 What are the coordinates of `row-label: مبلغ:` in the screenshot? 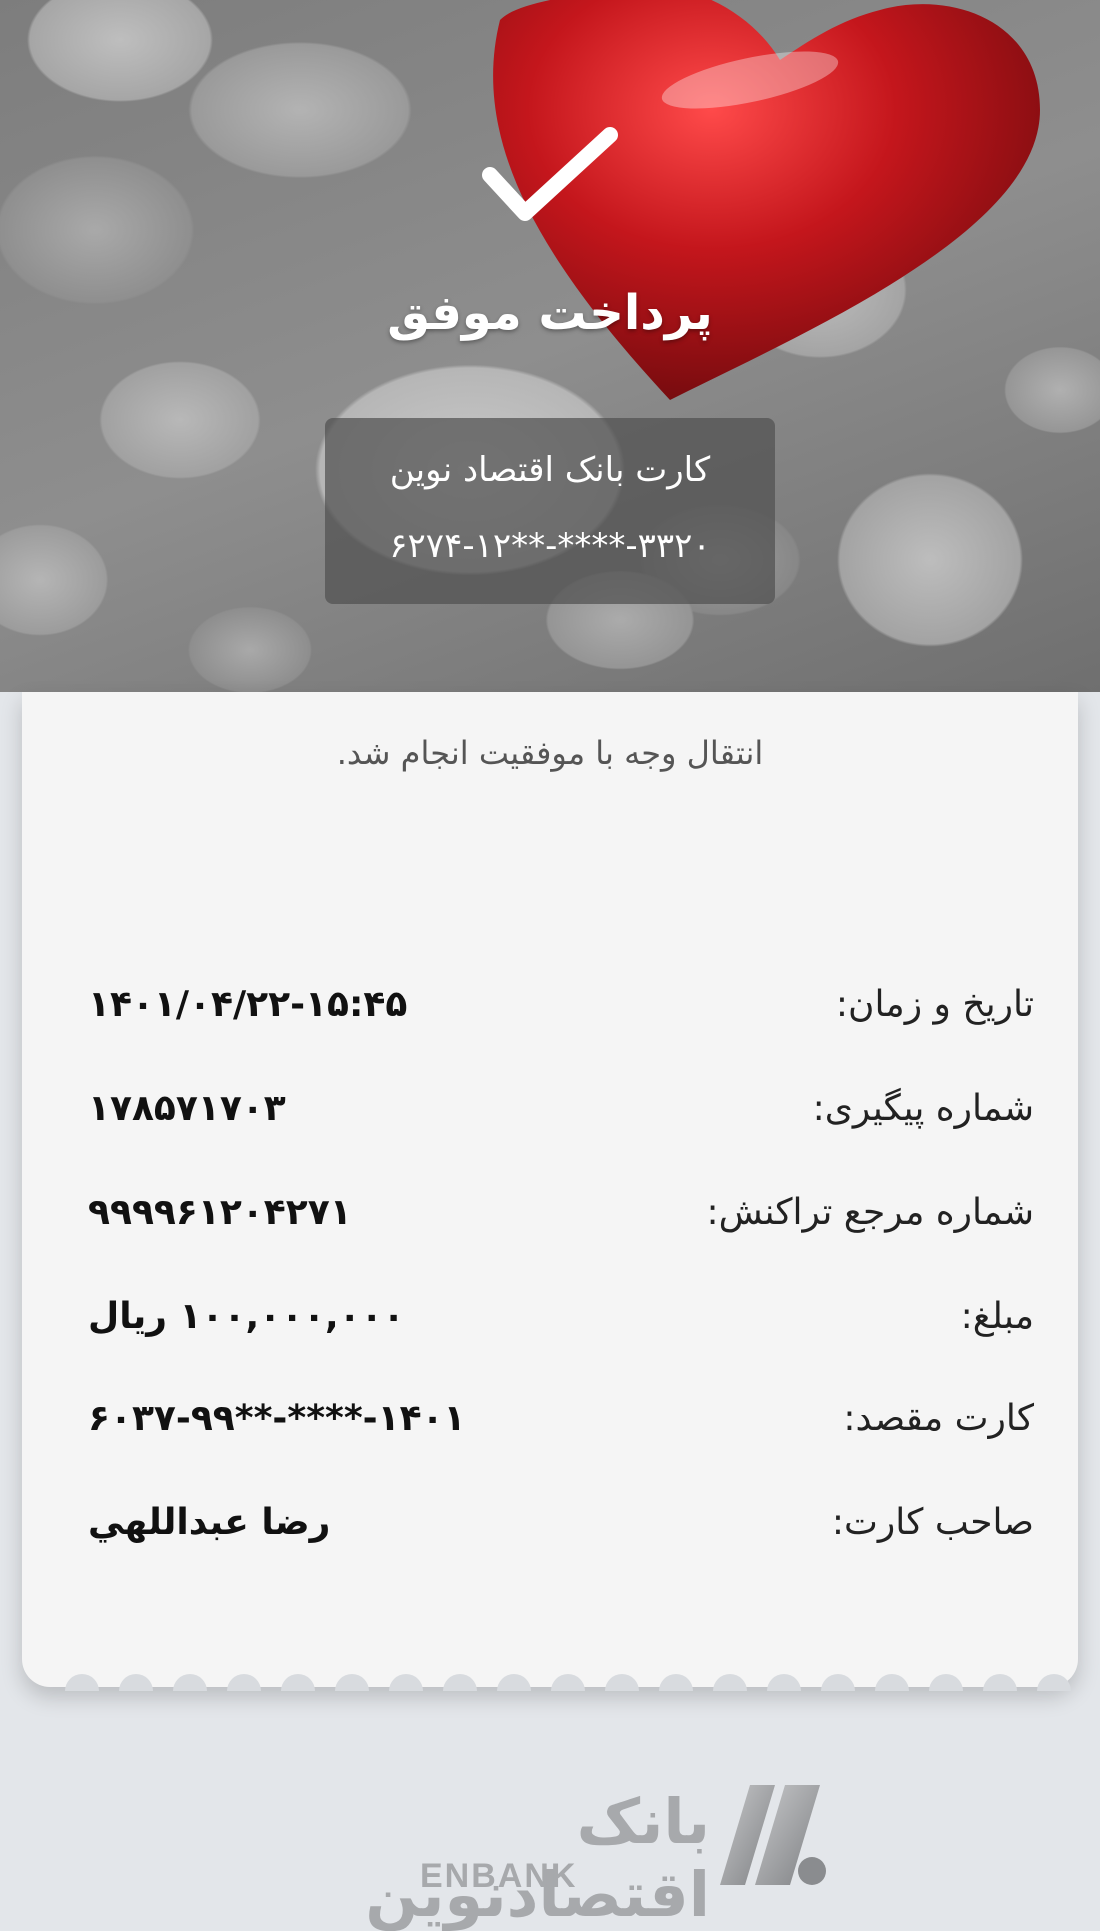 It's located at (997, 1316).